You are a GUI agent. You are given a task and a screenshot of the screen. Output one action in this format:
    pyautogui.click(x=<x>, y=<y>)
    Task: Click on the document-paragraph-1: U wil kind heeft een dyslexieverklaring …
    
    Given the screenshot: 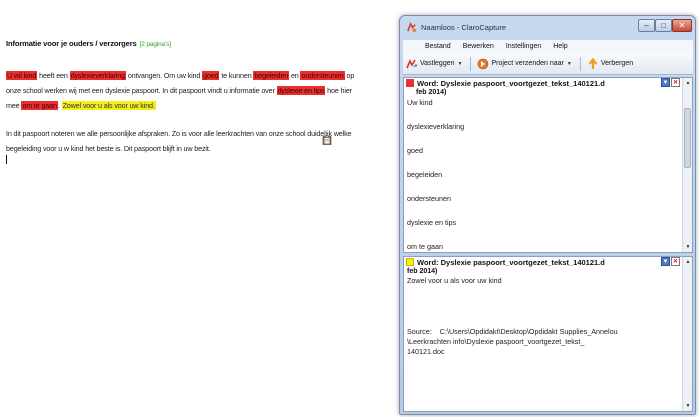 What is the action you would take?
    pyautogui.click(x=181, y=90)
    